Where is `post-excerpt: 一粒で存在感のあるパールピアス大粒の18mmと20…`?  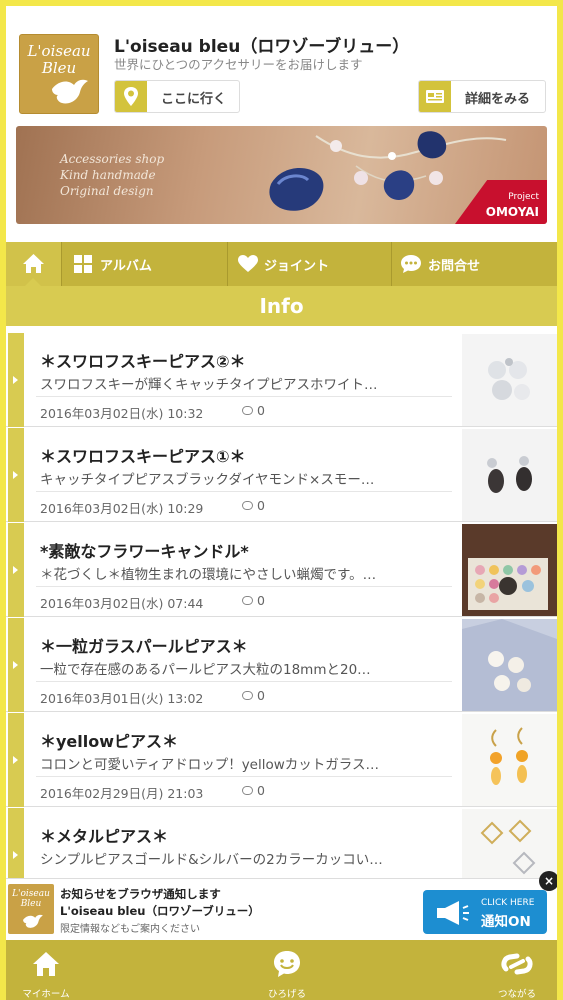 post-excerpt: 一粒で存在感のあるパールピアス大粒の18mmと20… is located at coordinates (205, 670).